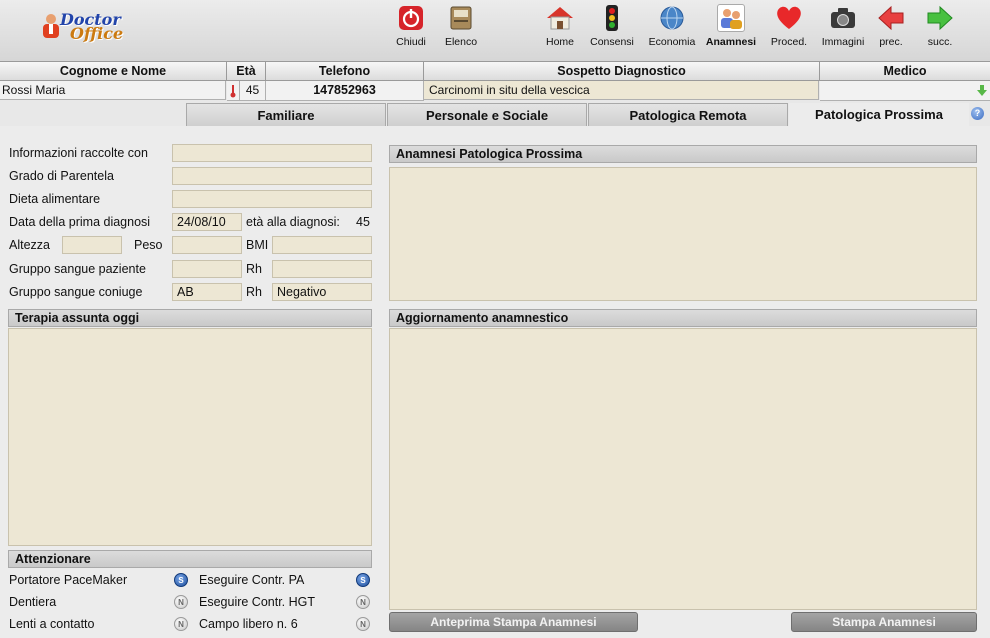 Image resolution: width=990 pixels, height=638 pixels. I want to click on contr-pa-toggle: S, so click(363, 580).